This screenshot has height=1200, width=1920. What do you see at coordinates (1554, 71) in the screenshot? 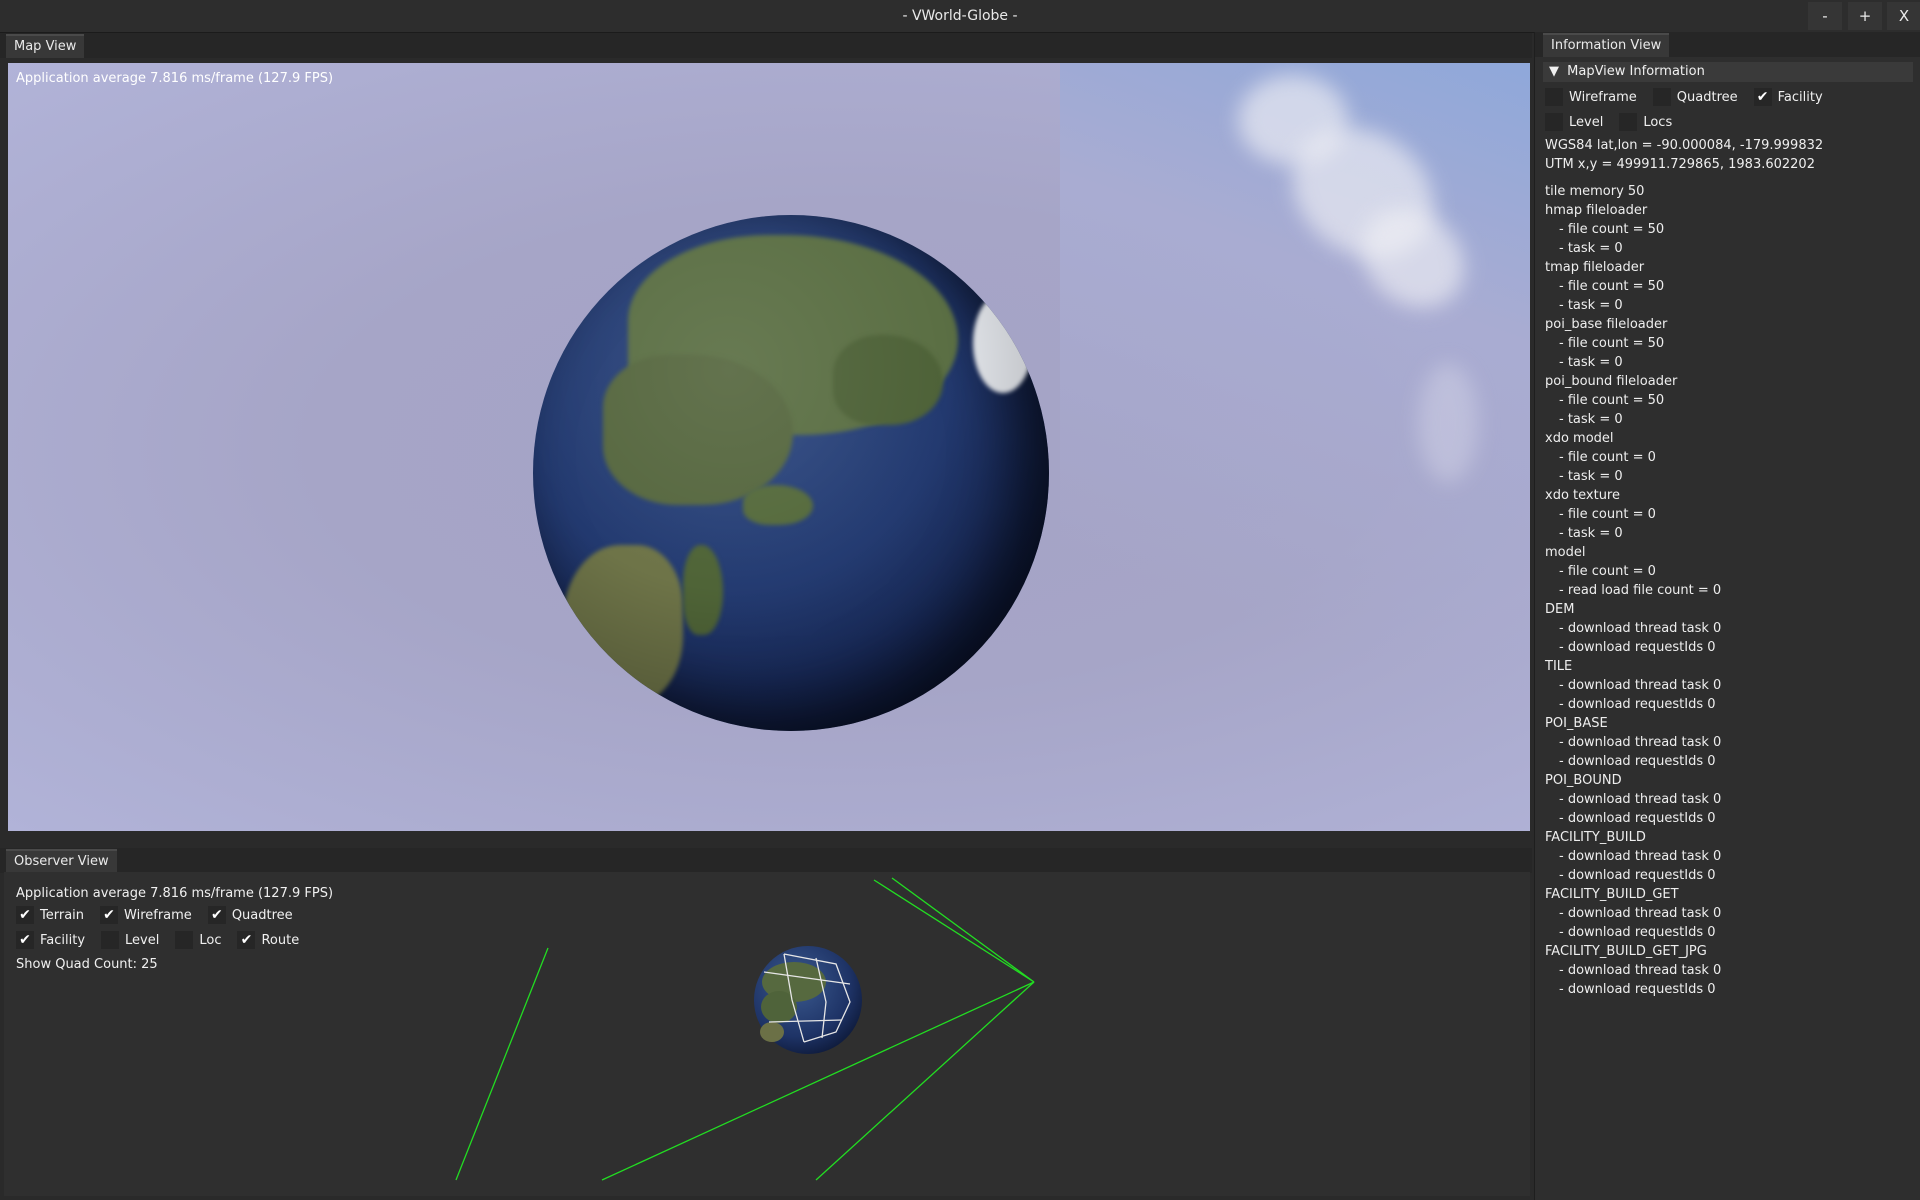
I see `collapse-arrow-icon: ▼` at bounding box center [1554, 71].